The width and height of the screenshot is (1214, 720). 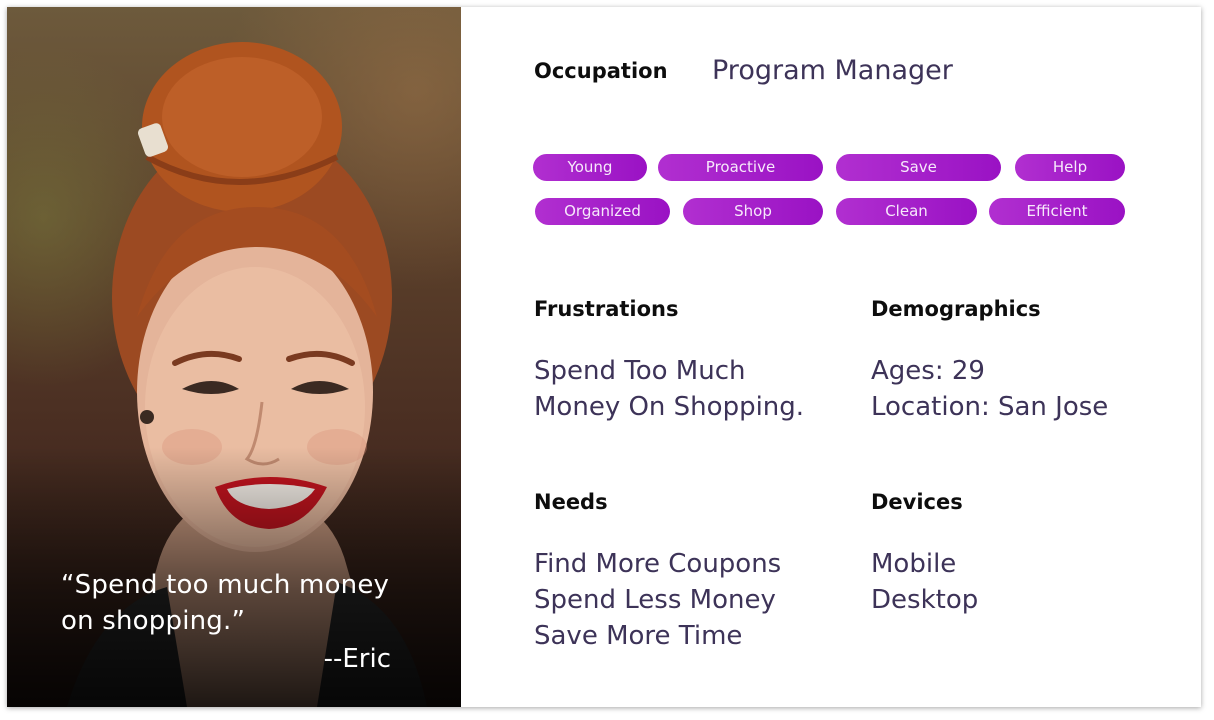 I want to click on device-desktop: Desktop, so click(x=925, y=600).